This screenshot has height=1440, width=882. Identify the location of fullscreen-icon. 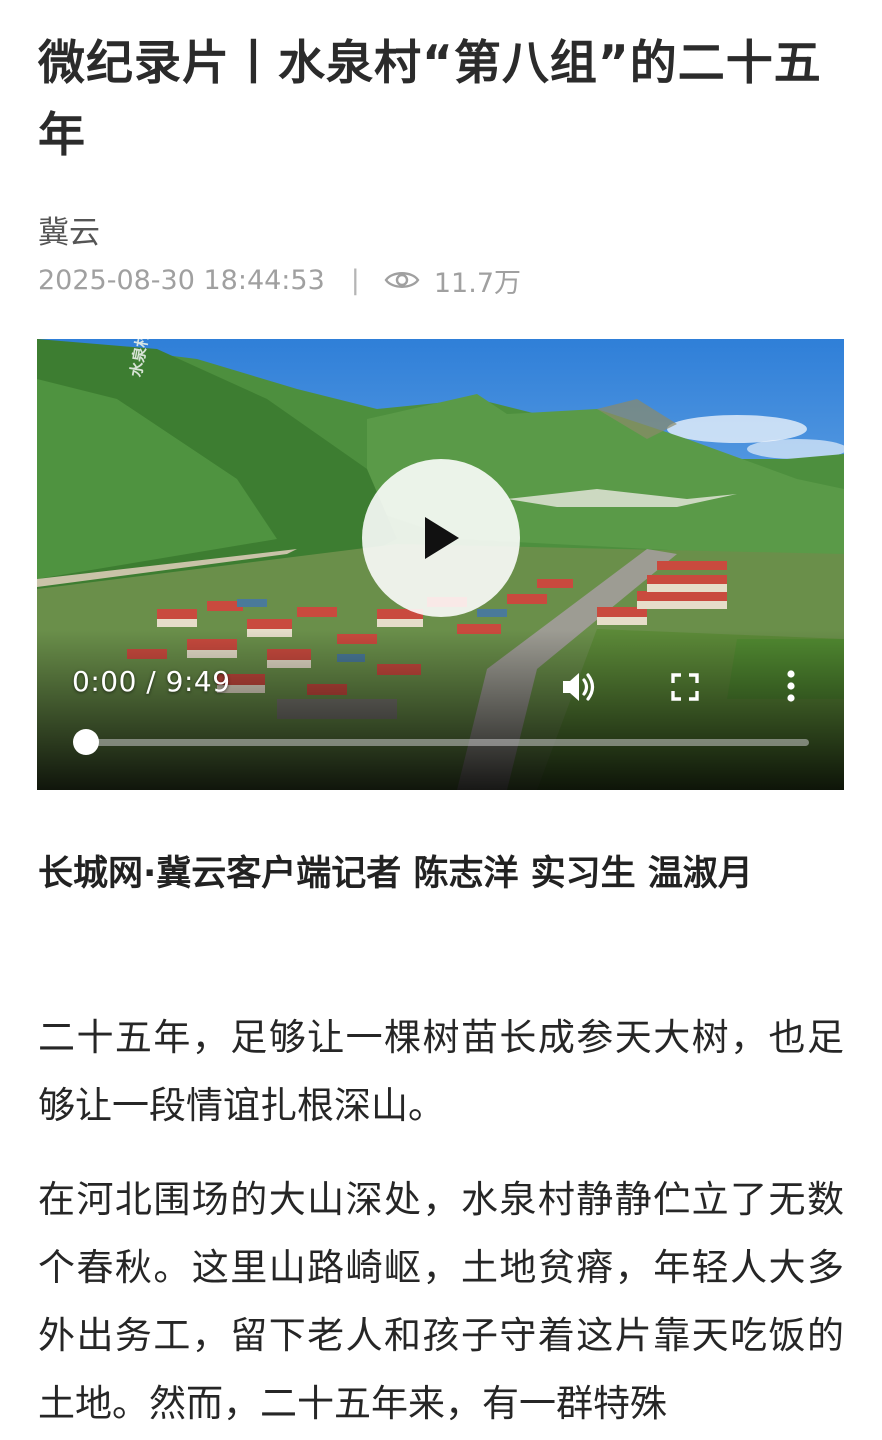
(685, 687).